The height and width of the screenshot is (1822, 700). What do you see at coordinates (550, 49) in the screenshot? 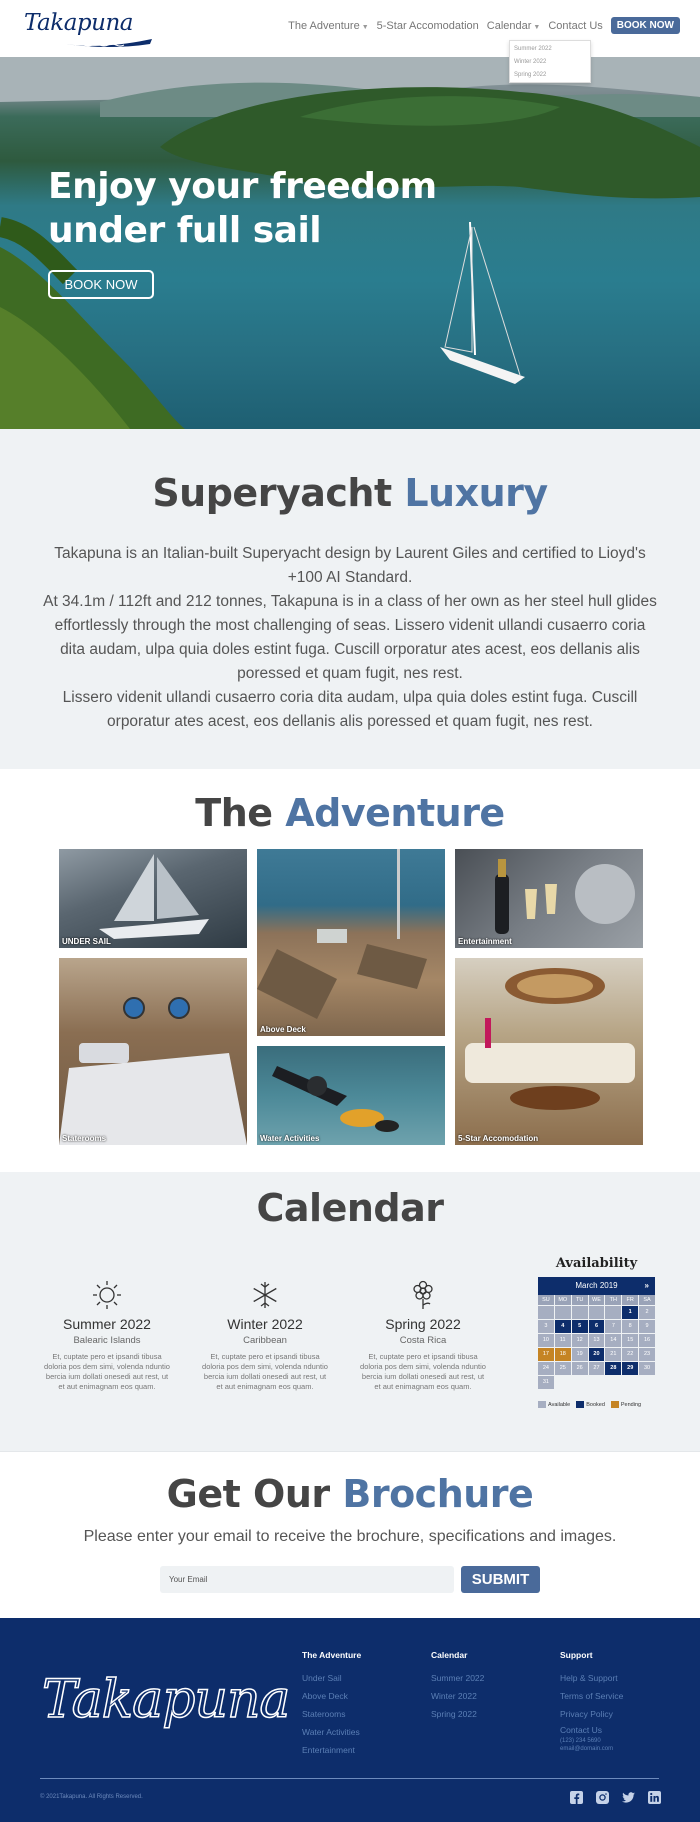
I see `dropdown-item-summer: Summer 2022` at bounding box center [550, 49].